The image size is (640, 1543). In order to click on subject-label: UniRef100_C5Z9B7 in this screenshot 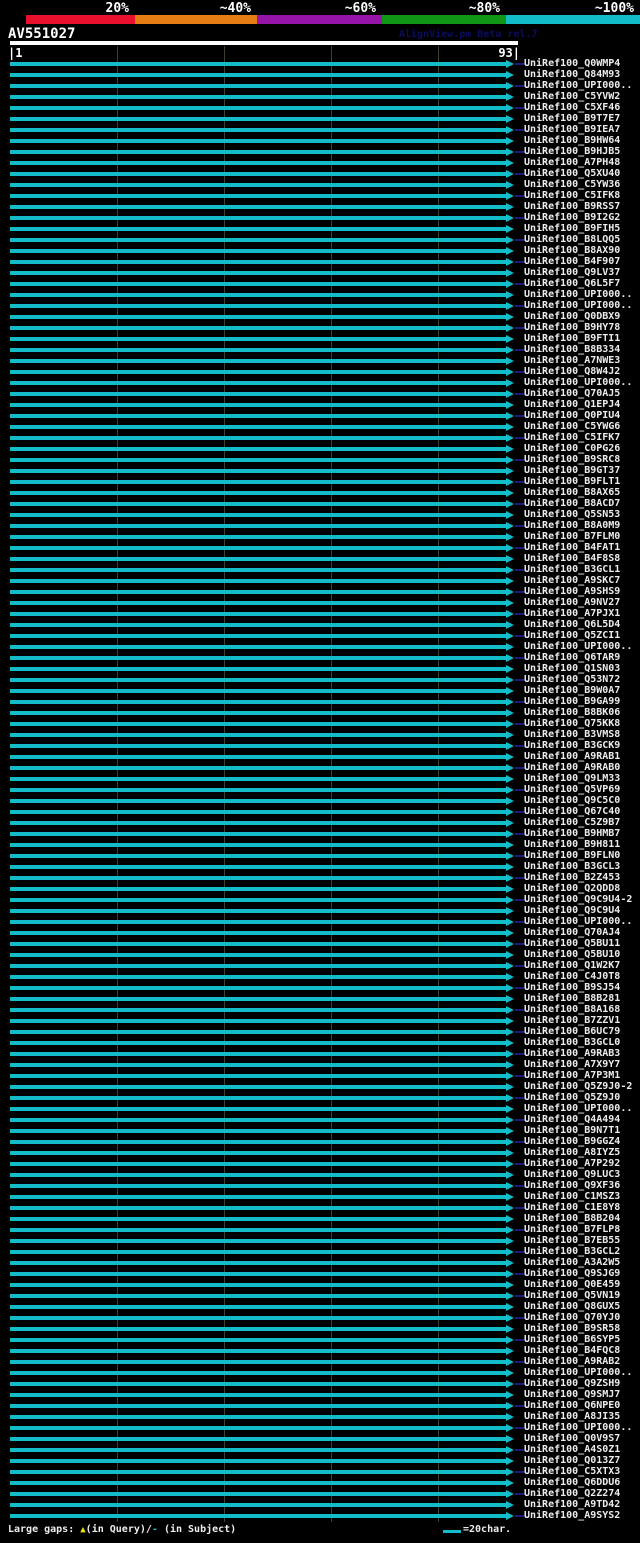, I will do `click(572, 822)`.